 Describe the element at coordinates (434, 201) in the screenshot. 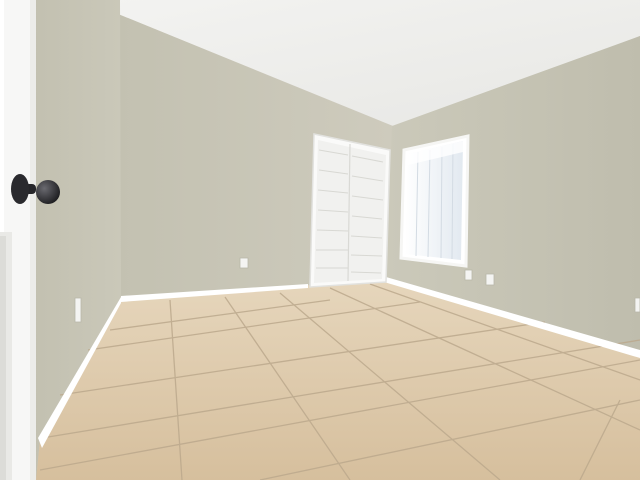

I see `window` at that location.